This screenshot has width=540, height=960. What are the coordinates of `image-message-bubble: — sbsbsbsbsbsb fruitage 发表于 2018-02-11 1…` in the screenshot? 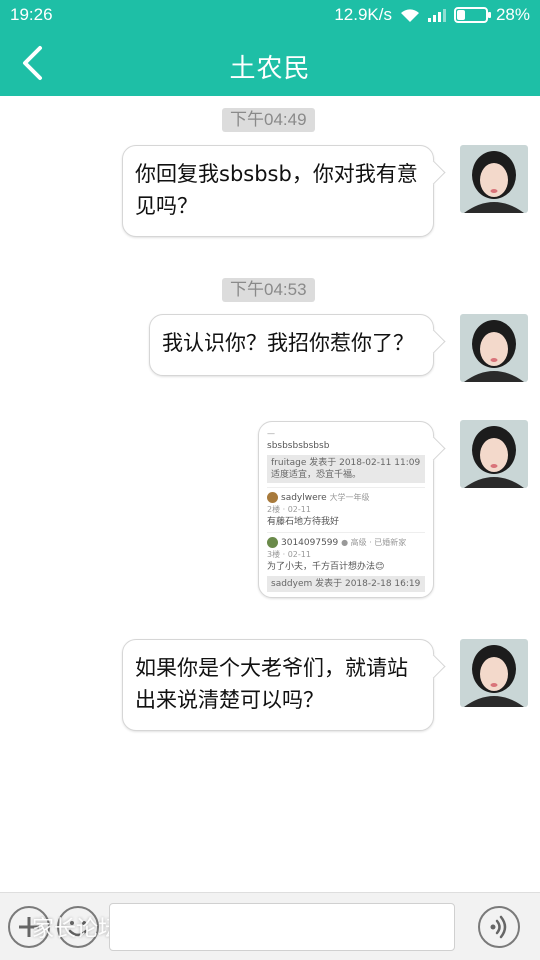 It's located at (346, 509).